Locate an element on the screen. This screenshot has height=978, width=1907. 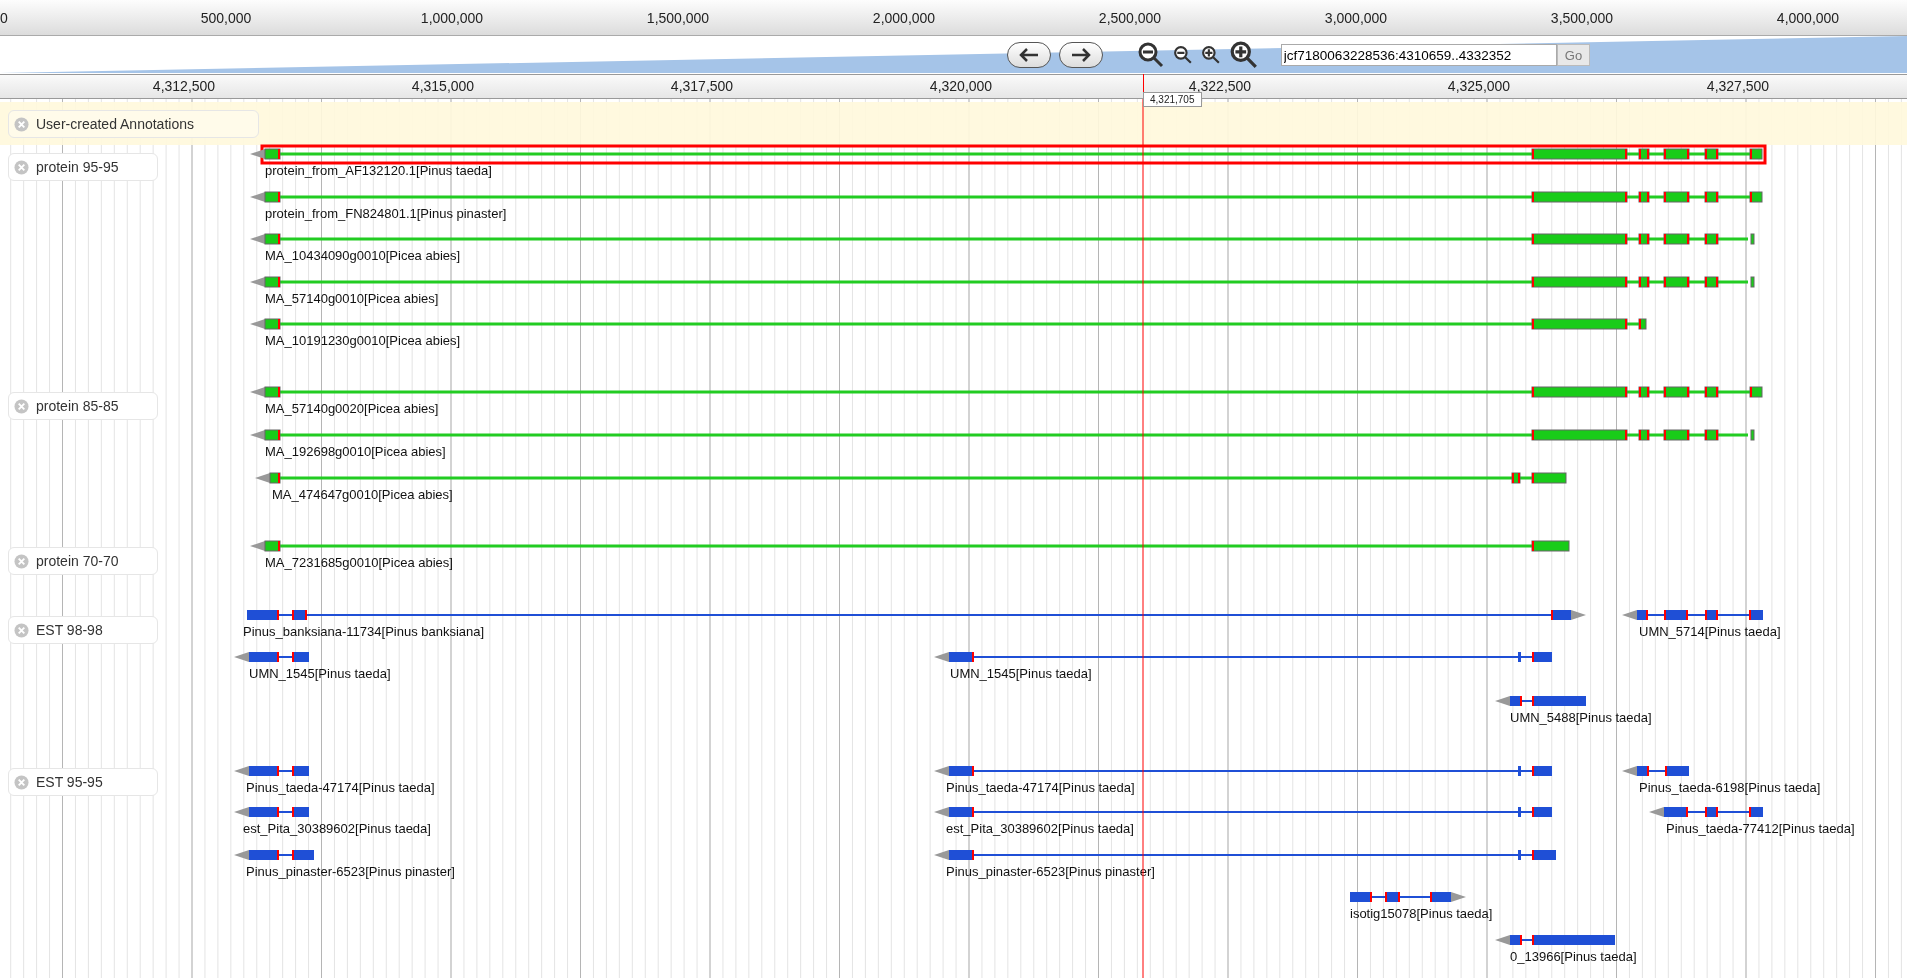
feature-label: 0_13966[Pinus taeda] is located at coordinates (1573, 956).